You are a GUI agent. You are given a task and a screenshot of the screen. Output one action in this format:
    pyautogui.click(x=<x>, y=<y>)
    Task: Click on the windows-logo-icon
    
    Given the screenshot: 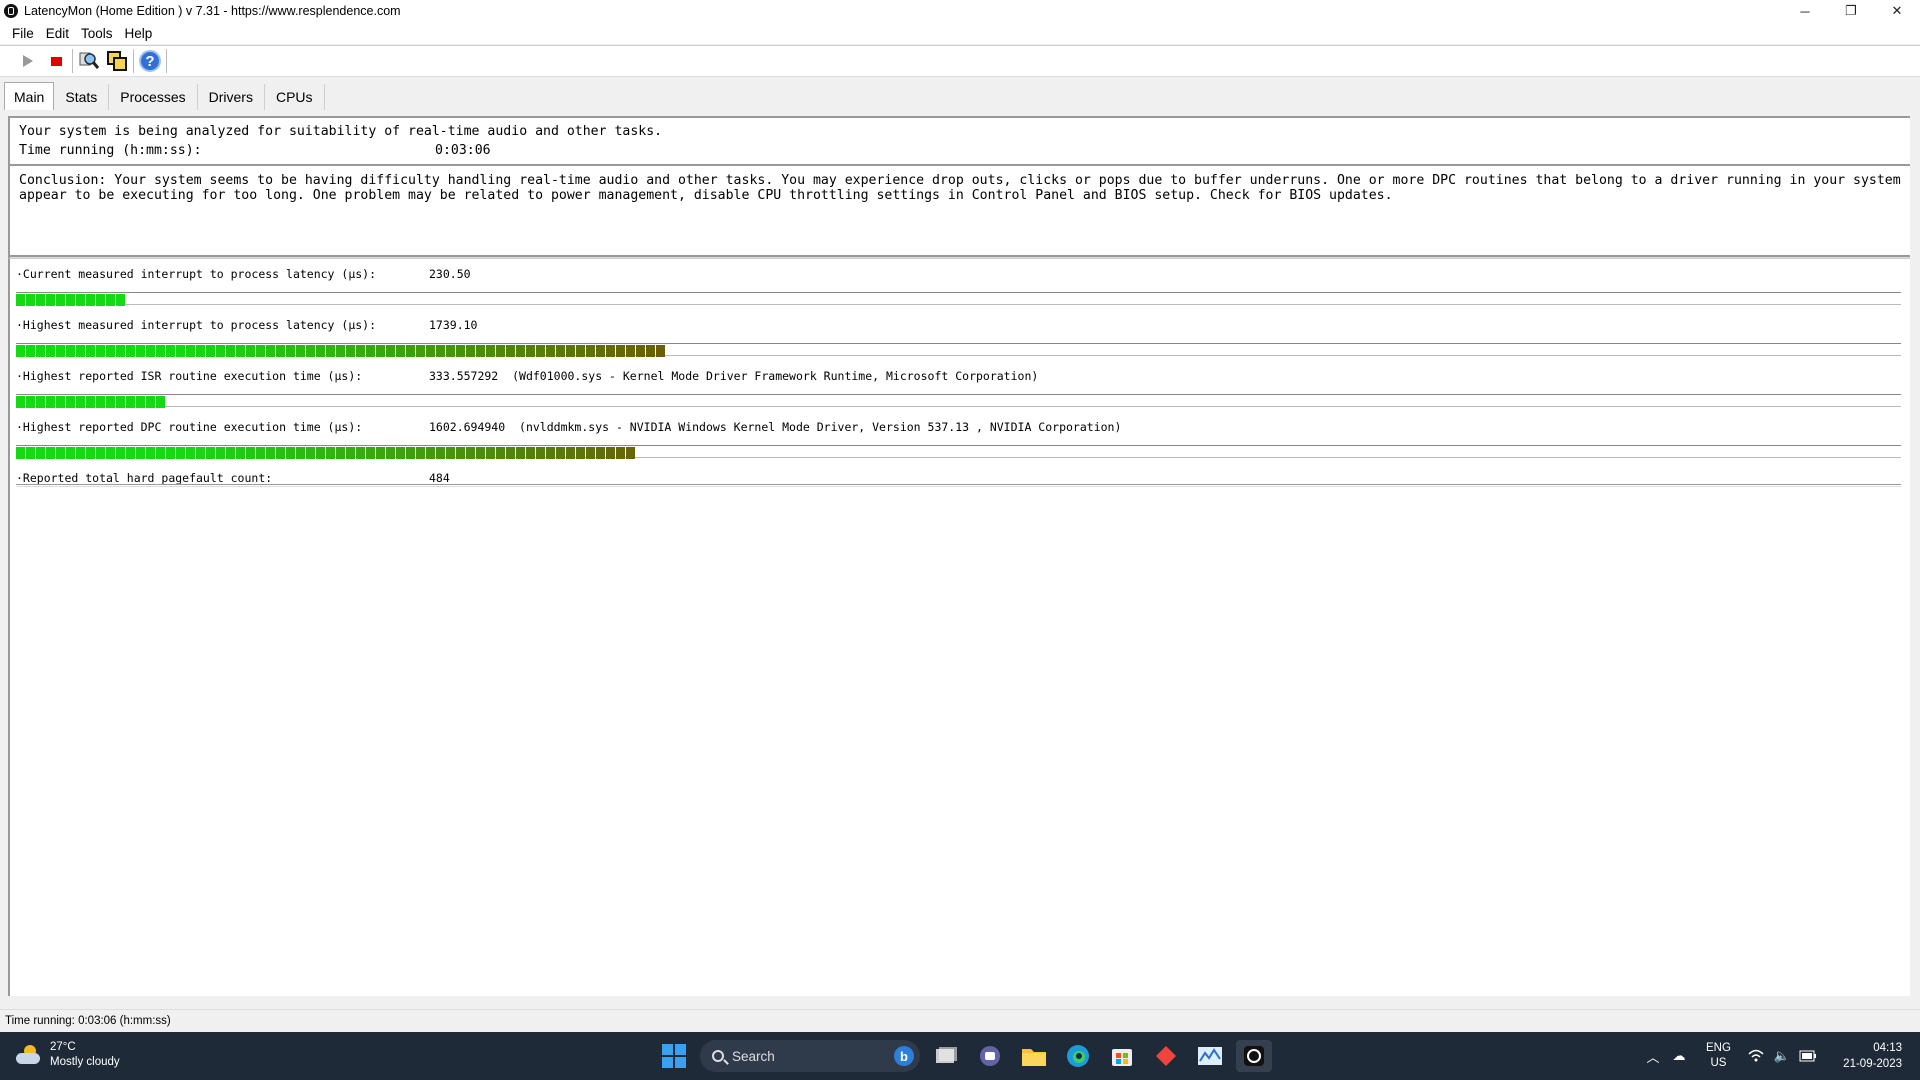 What is the action you would take?
    pyautogui.click(x=674, y=1056)
    